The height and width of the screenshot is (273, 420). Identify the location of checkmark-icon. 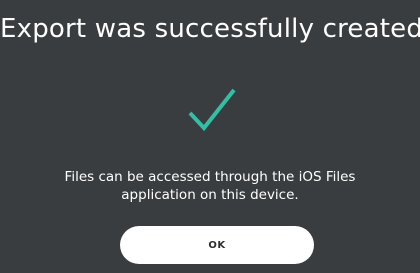
(212, 110).